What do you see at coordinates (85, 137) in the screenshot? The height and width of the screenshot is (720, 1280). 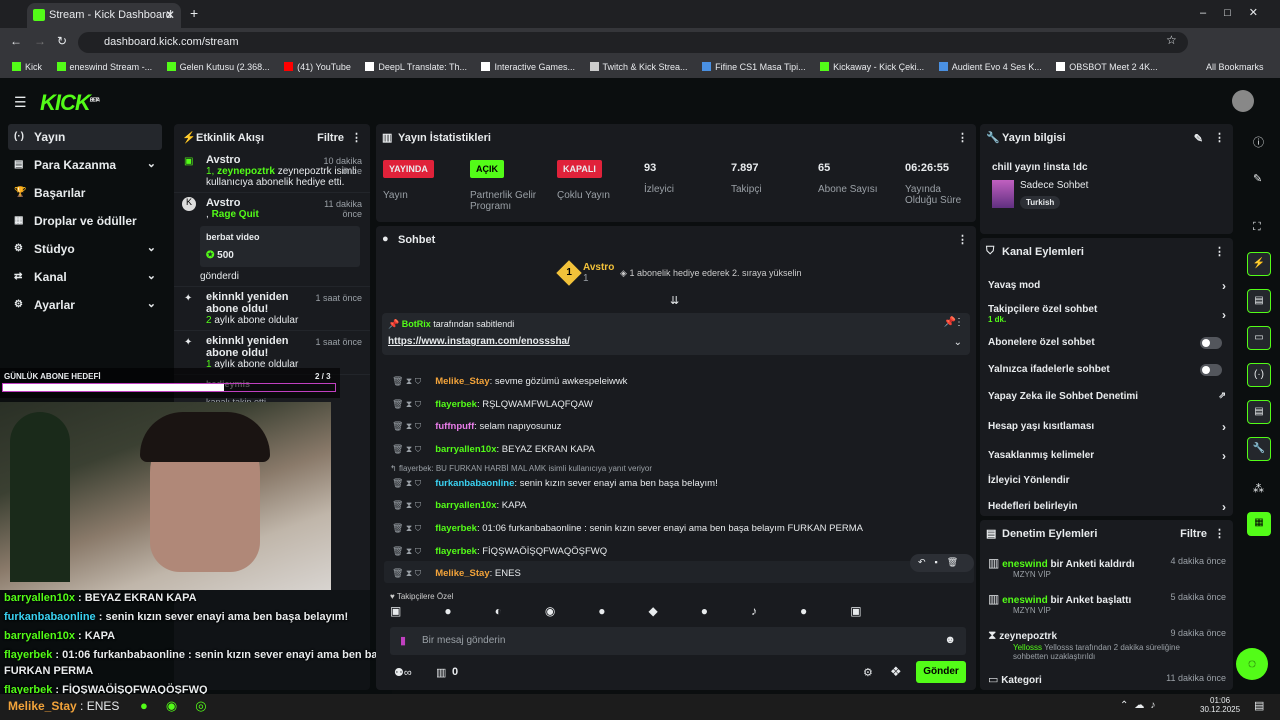 I see `sidebar-item-yayin: (·) Yayın` at bounding box center [85, 137].